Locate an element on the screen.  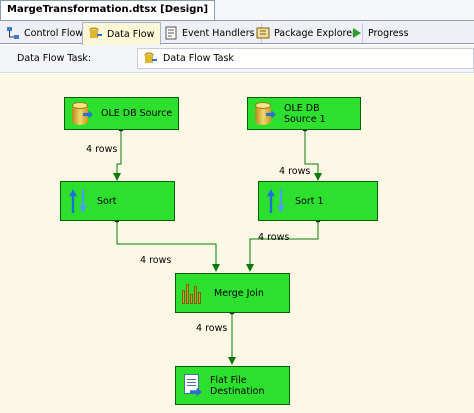
tab-label: Data Flow is located at coordinates (131, 34).